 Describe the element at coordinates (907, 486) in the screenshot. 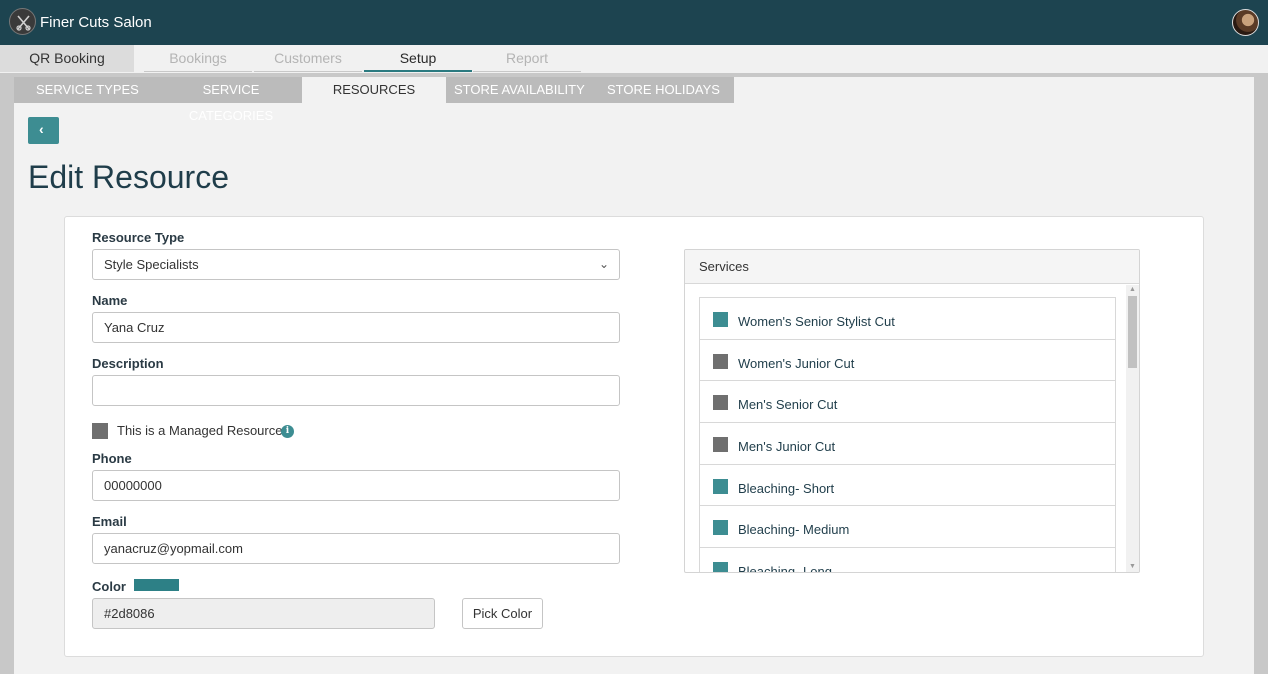

I see `service-row: Bleaching- Short` at that location.